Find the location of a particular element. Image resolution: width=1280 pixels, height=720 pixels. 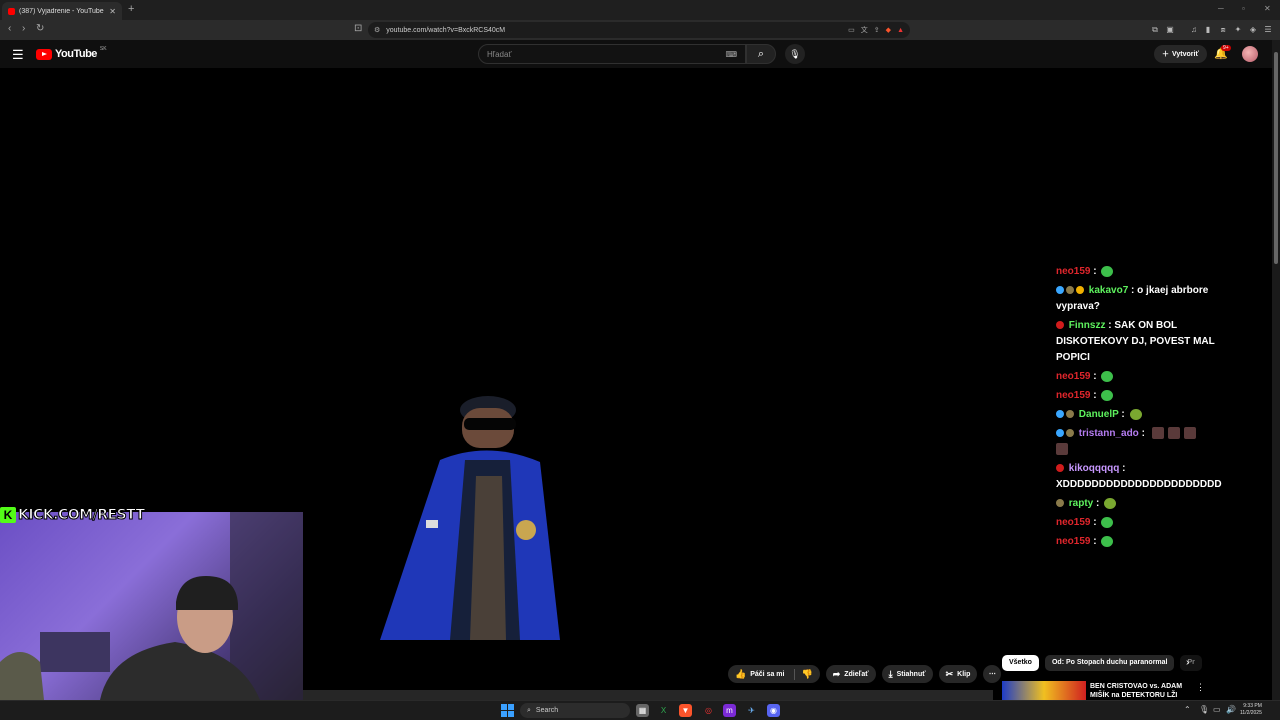

chat-username: kikoqqqqq is located at coordinates (1094, 468).